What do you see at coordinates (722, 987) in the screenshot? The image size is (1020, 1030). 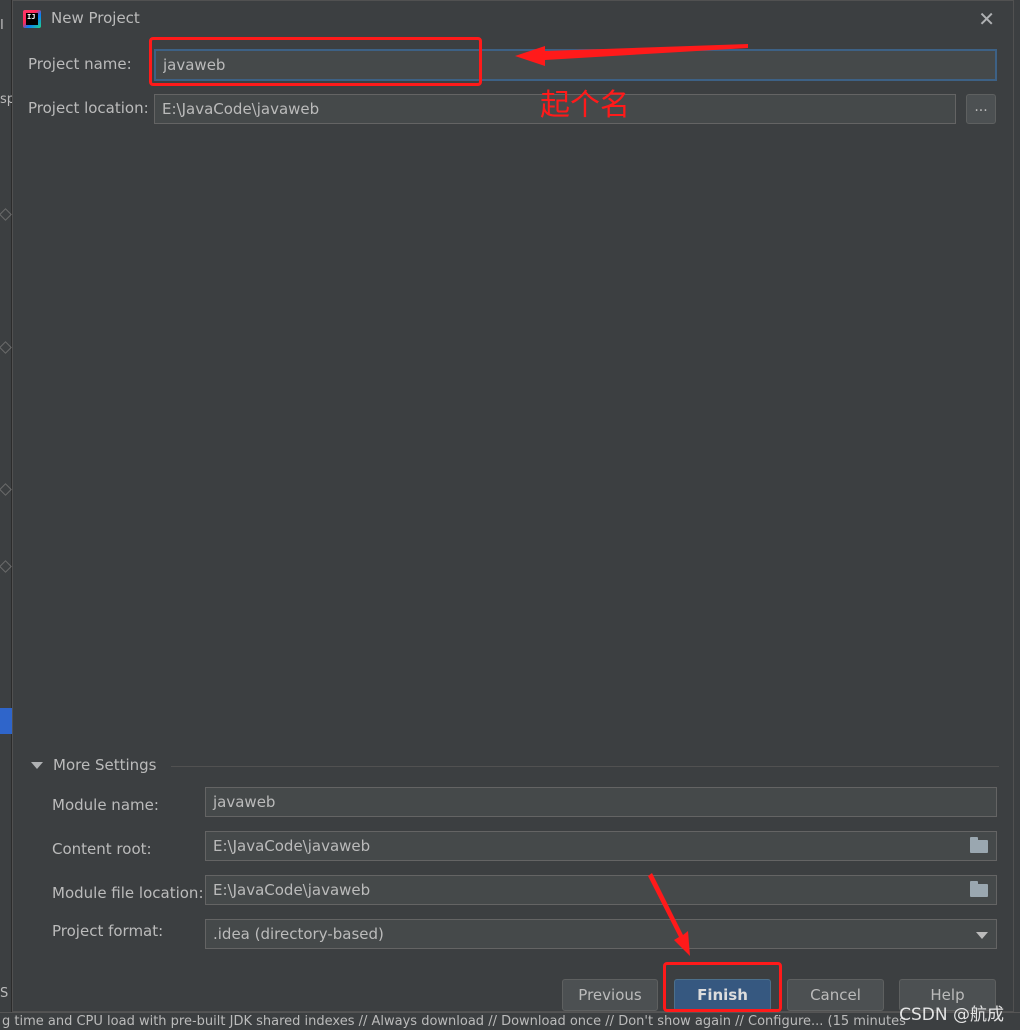 I see `annotation-box-finish` at bounding box center [722, 987].